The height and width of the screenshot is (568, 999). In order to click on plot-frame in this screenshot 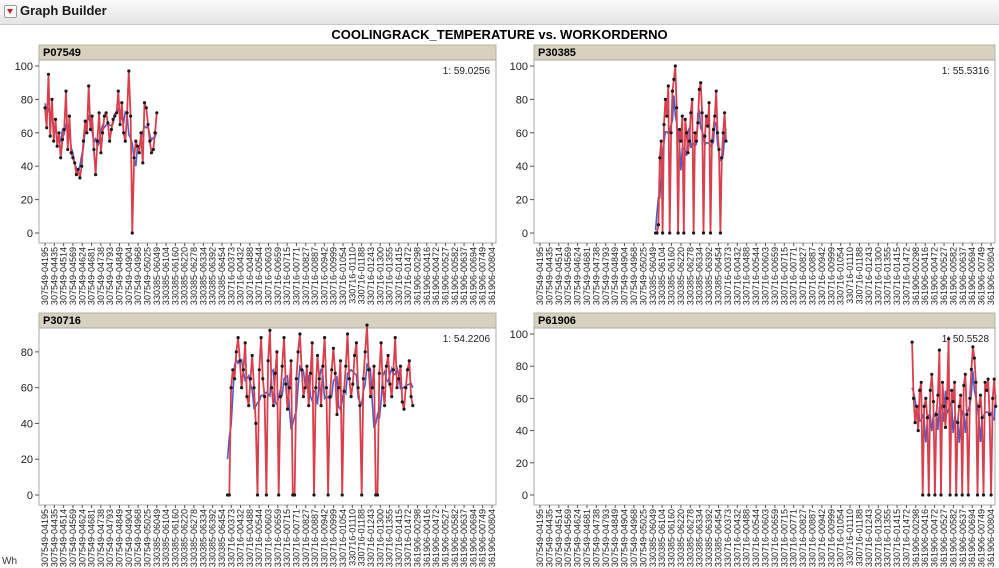, I will do `click(267, 151)`.